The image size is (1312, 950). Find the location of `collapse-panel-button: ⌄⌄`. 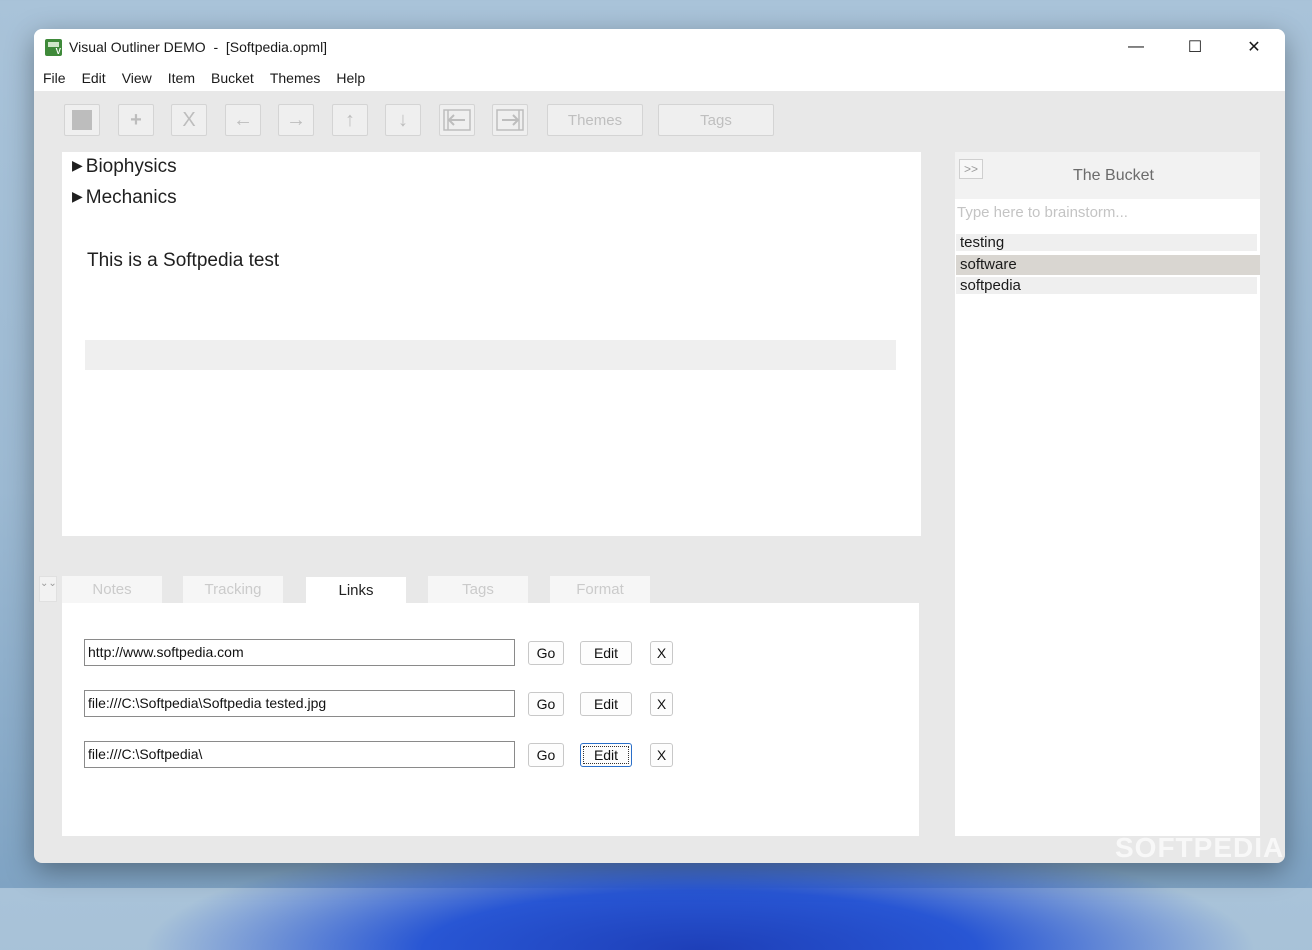

collapse-panel-button: ⌄⌄ is located at coordinates (48, 589).